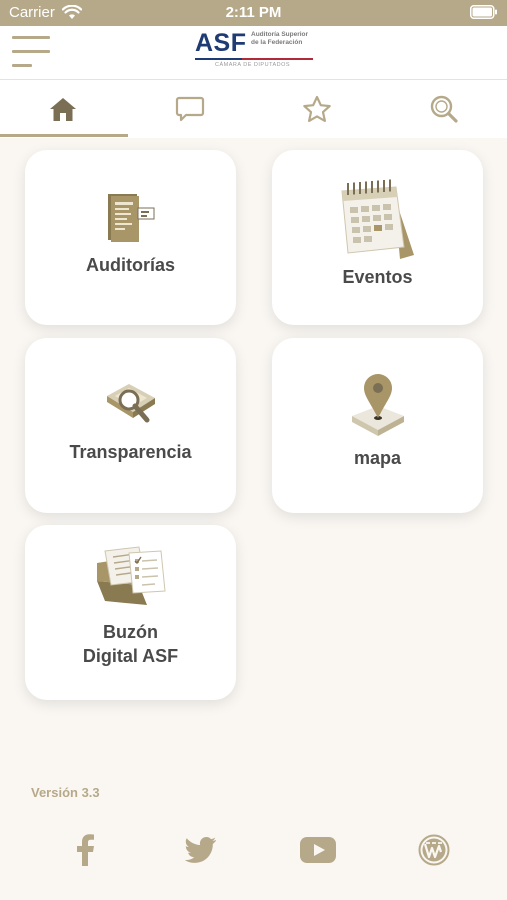 The image size is (507, 900). I want to click on tab-bar, so click(253, 109).